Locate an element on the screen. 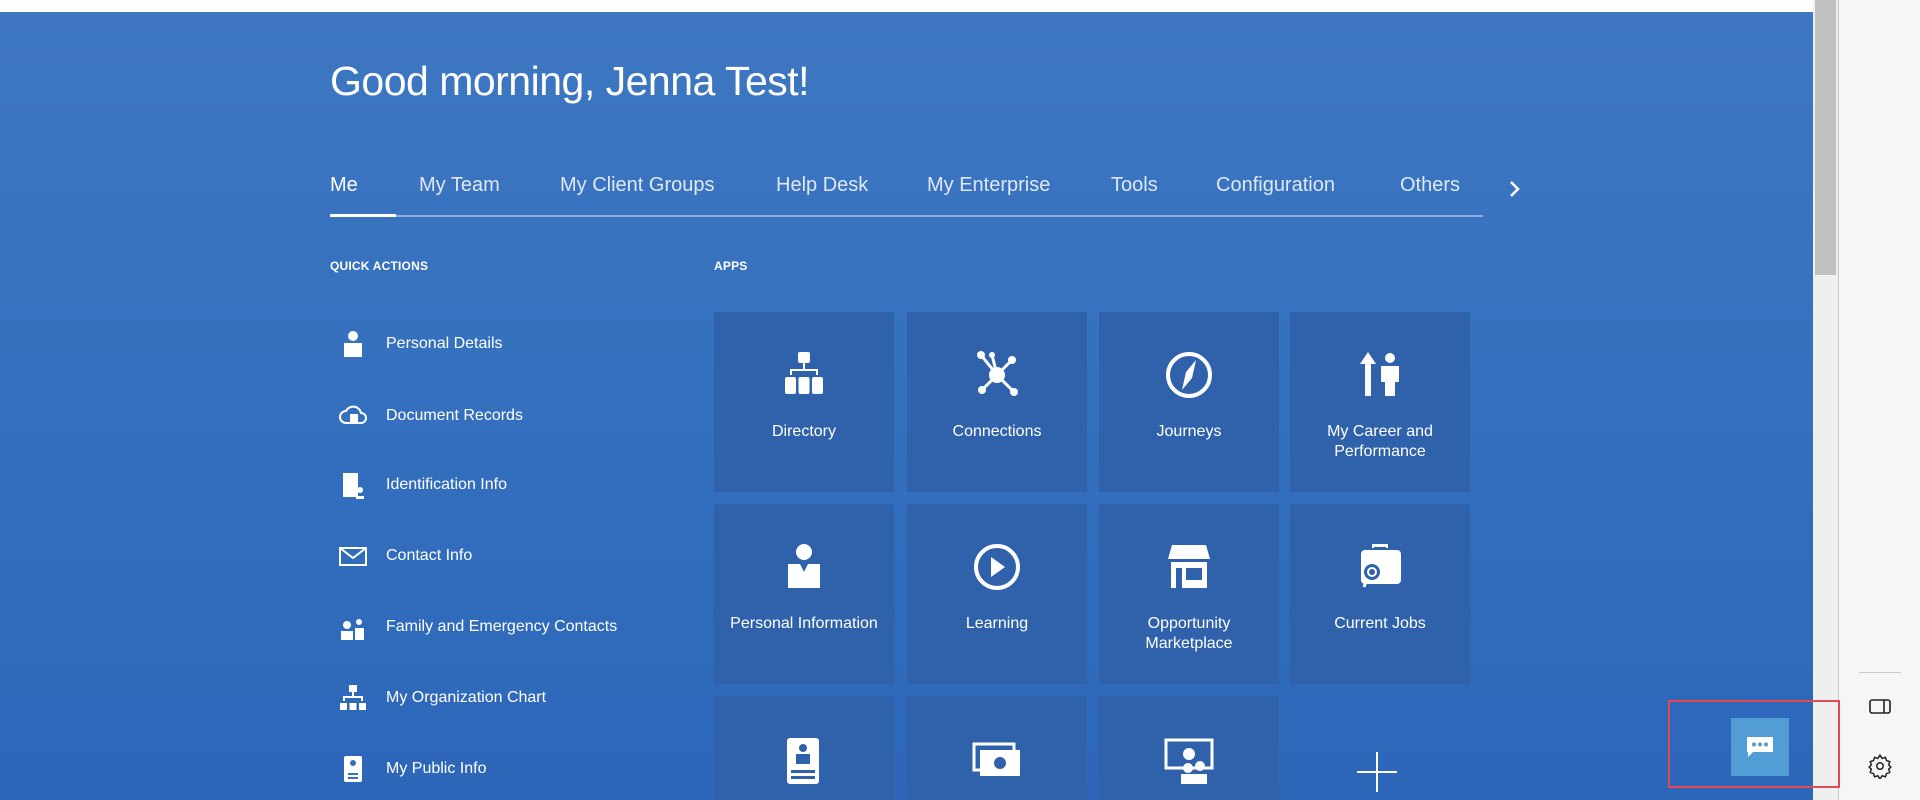 The height and width of the screenshot is (800, 1920). add-app-plus-icon is located at coordinates (1377, 772).